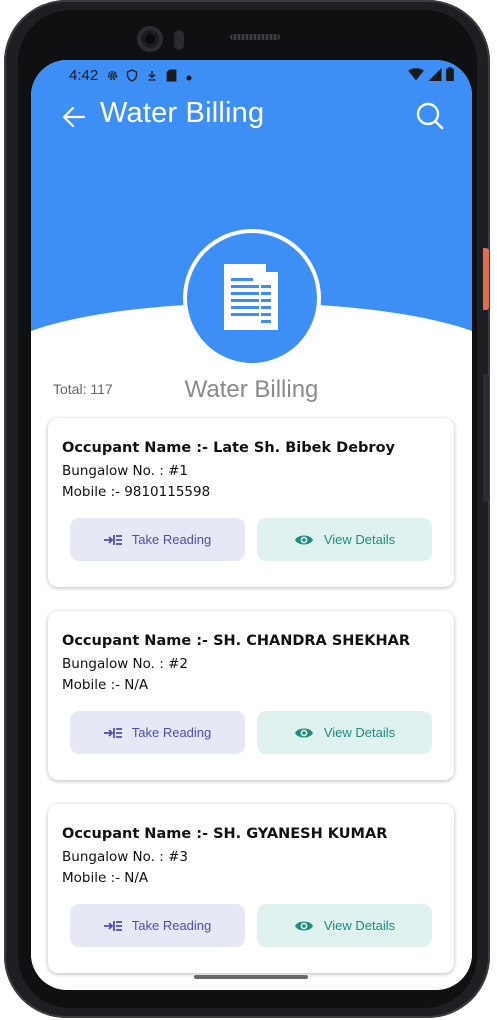  Describe the element at coordinates (228, 448) in the screenshot. I see `occupant-name: Occupant Name :- Late Sh. Bibek Debroy` at that location.